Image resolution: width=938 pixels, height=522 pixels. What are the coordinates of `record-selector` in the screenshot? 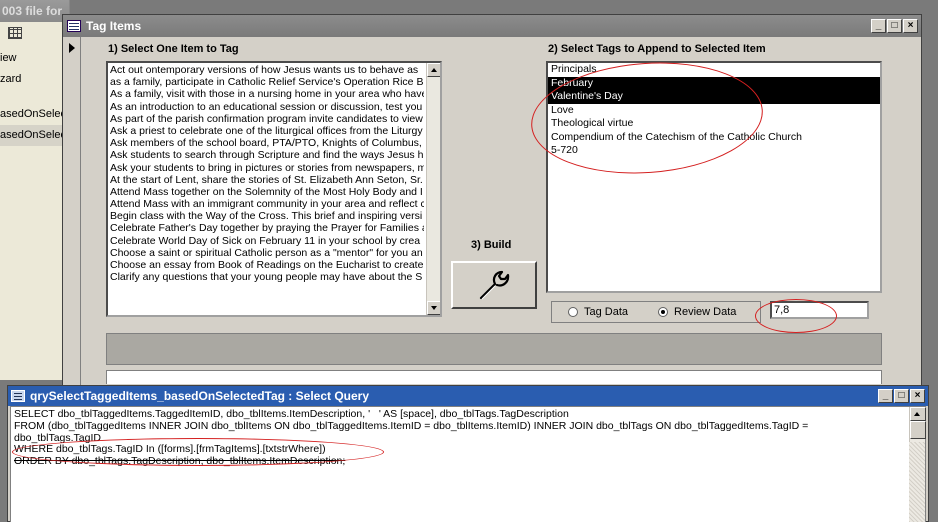 It's located at (72, 212).